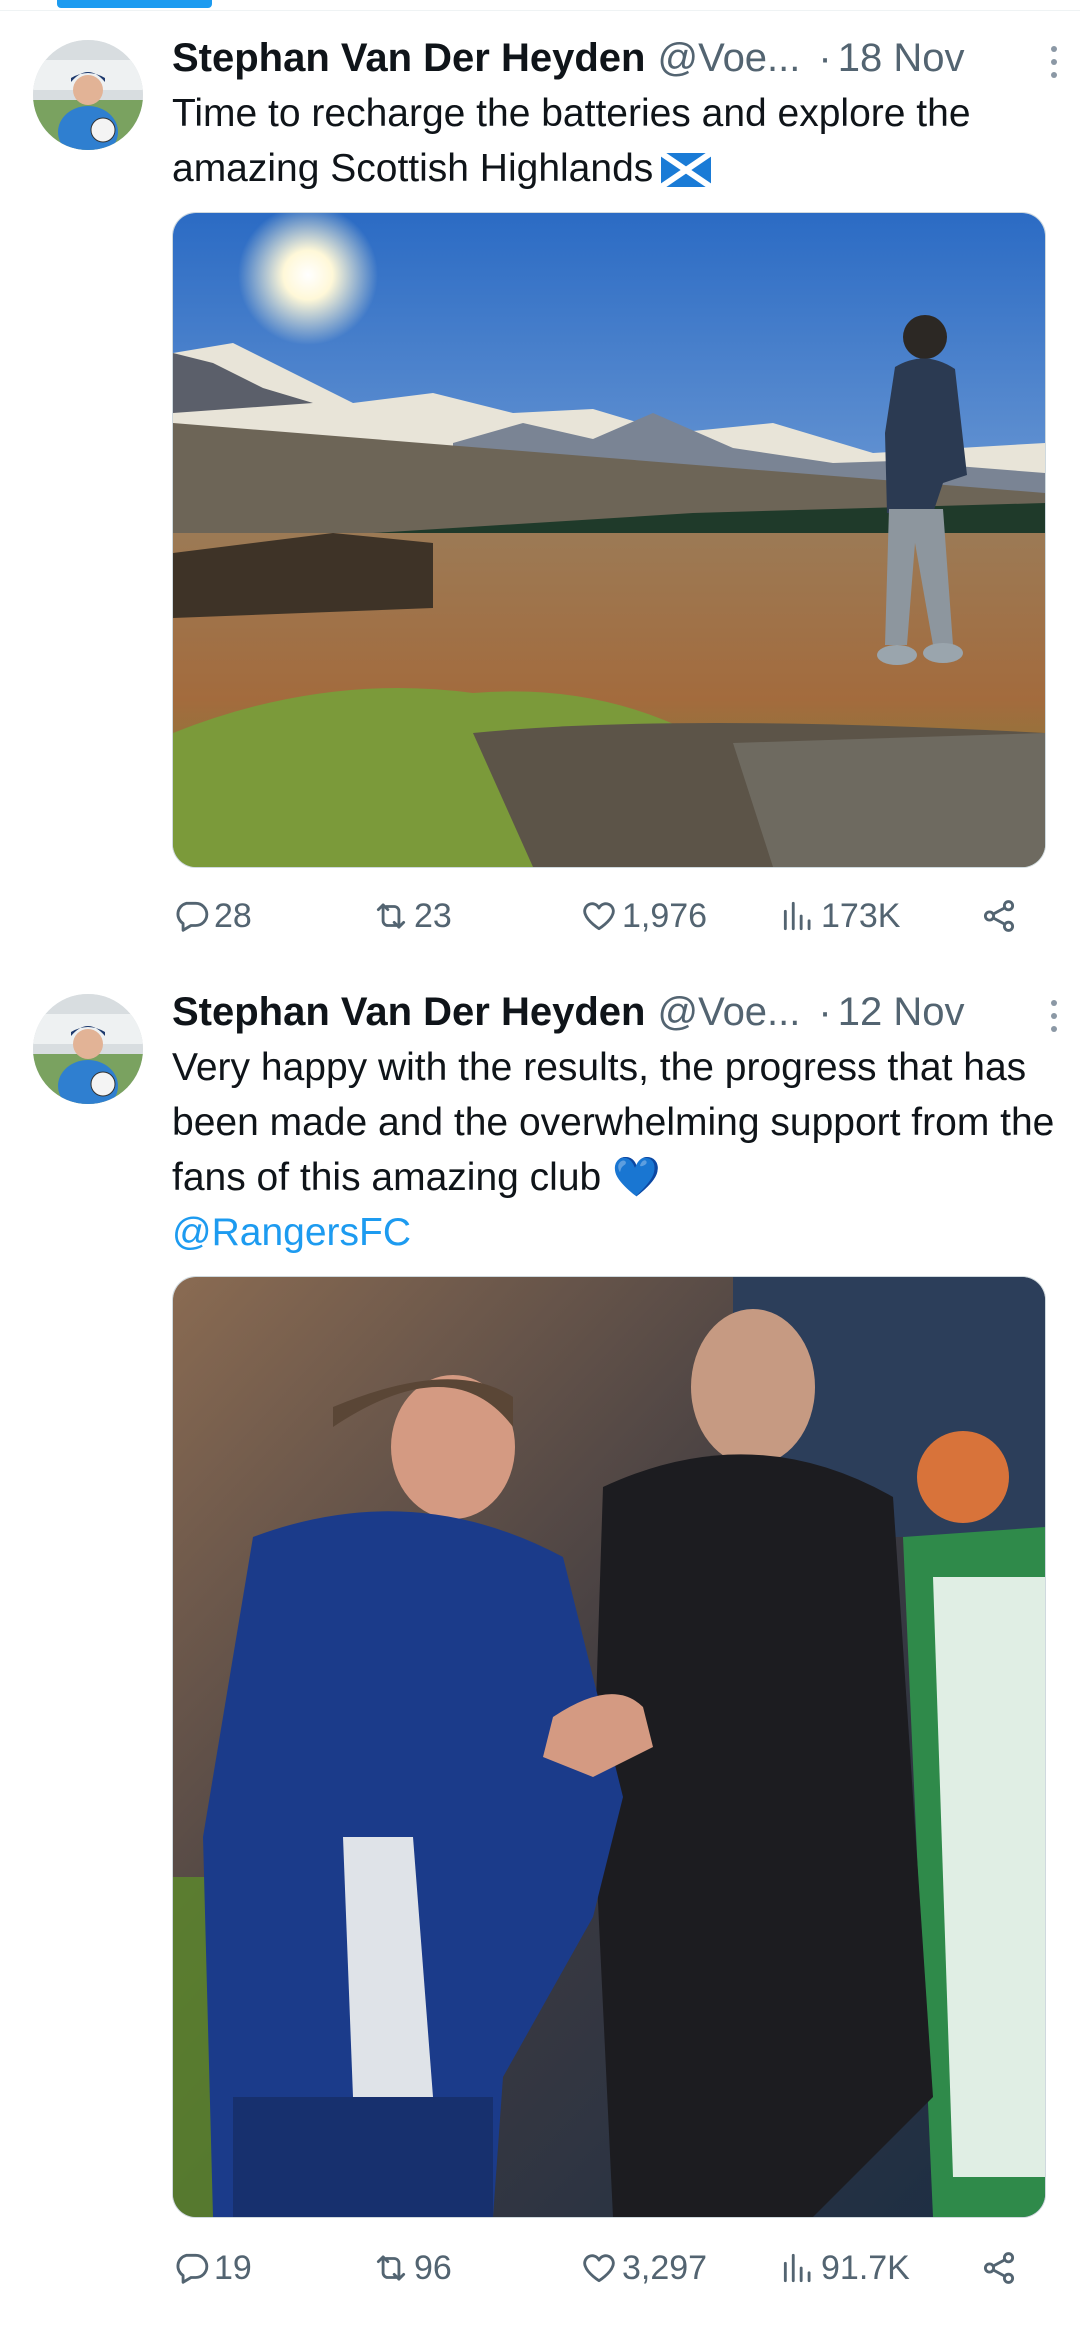 The height and width of the screenshot is (2337, 1080). What do you see at coordinates (665, 915) in the screenshot?
I see `like-count: 1,976` at bounding box center [665, 915].